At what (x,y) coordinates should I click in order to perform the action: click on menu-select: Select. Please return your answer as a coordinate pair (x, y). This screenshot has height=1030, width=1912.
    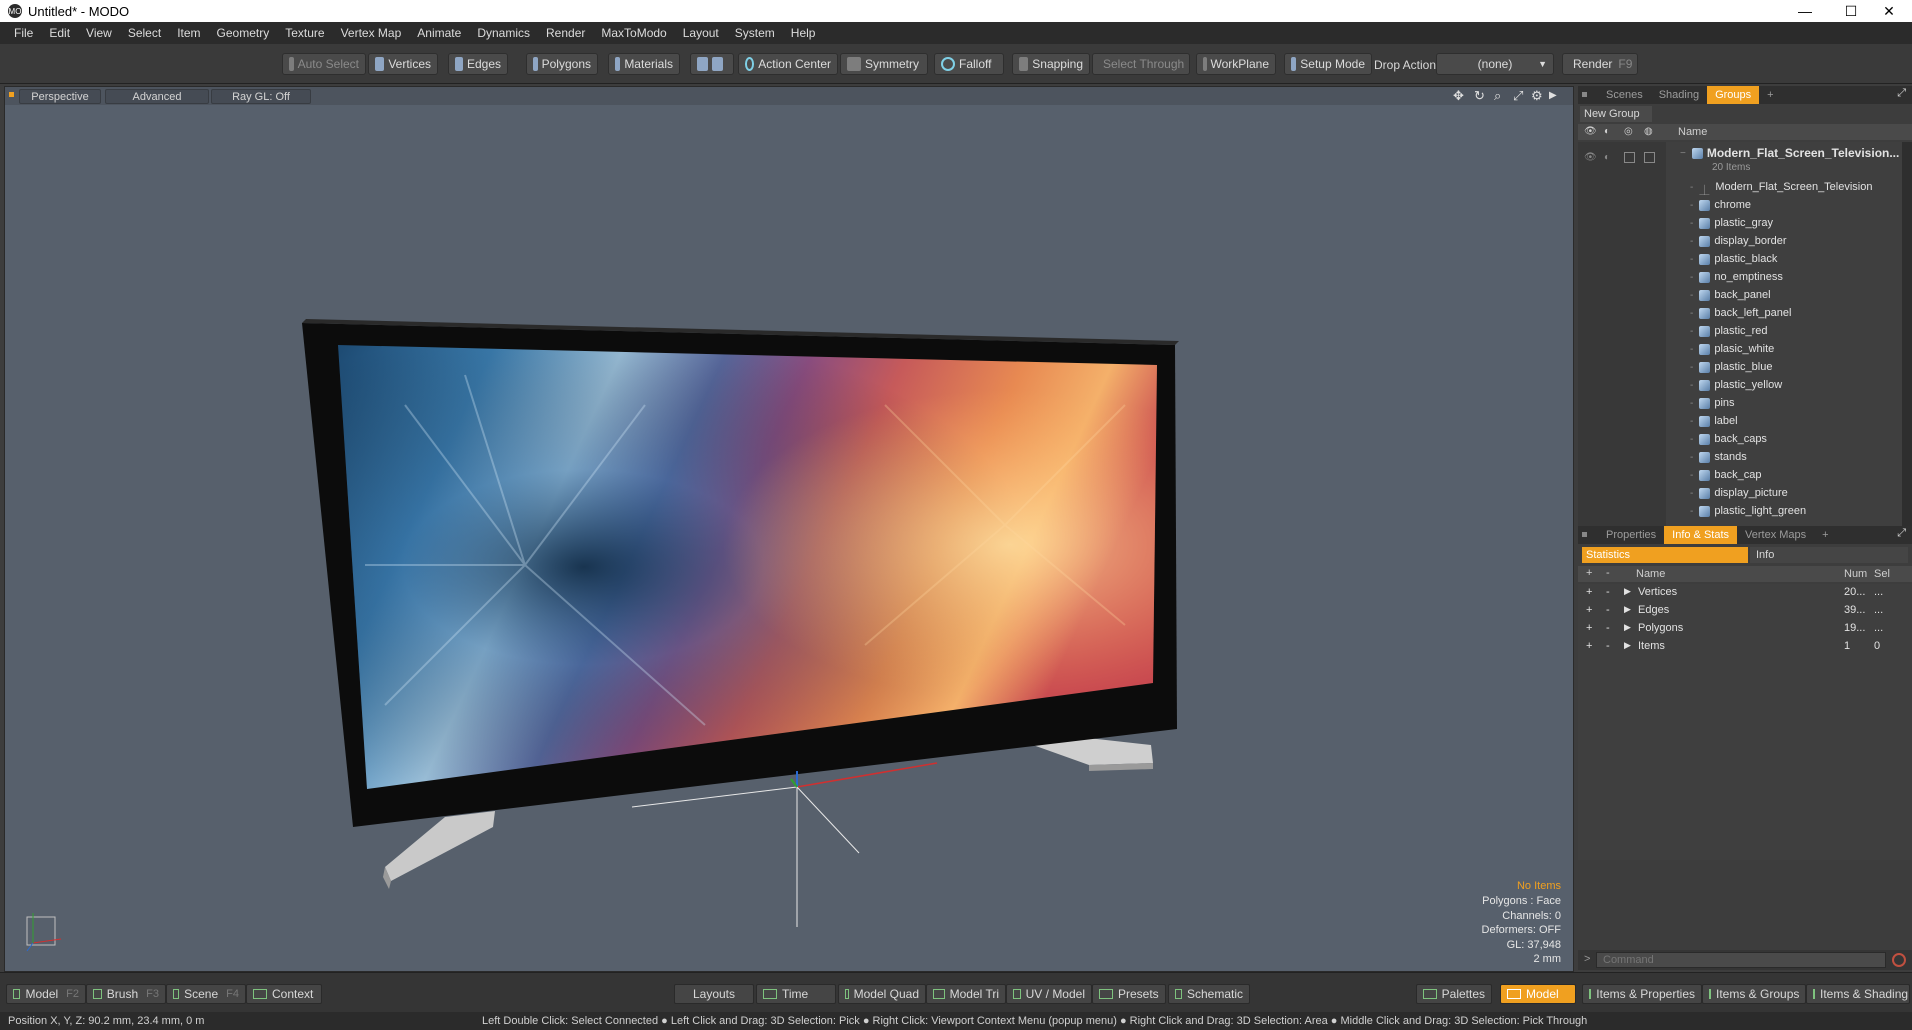
    Looking at the image, I should click on (144, 33).